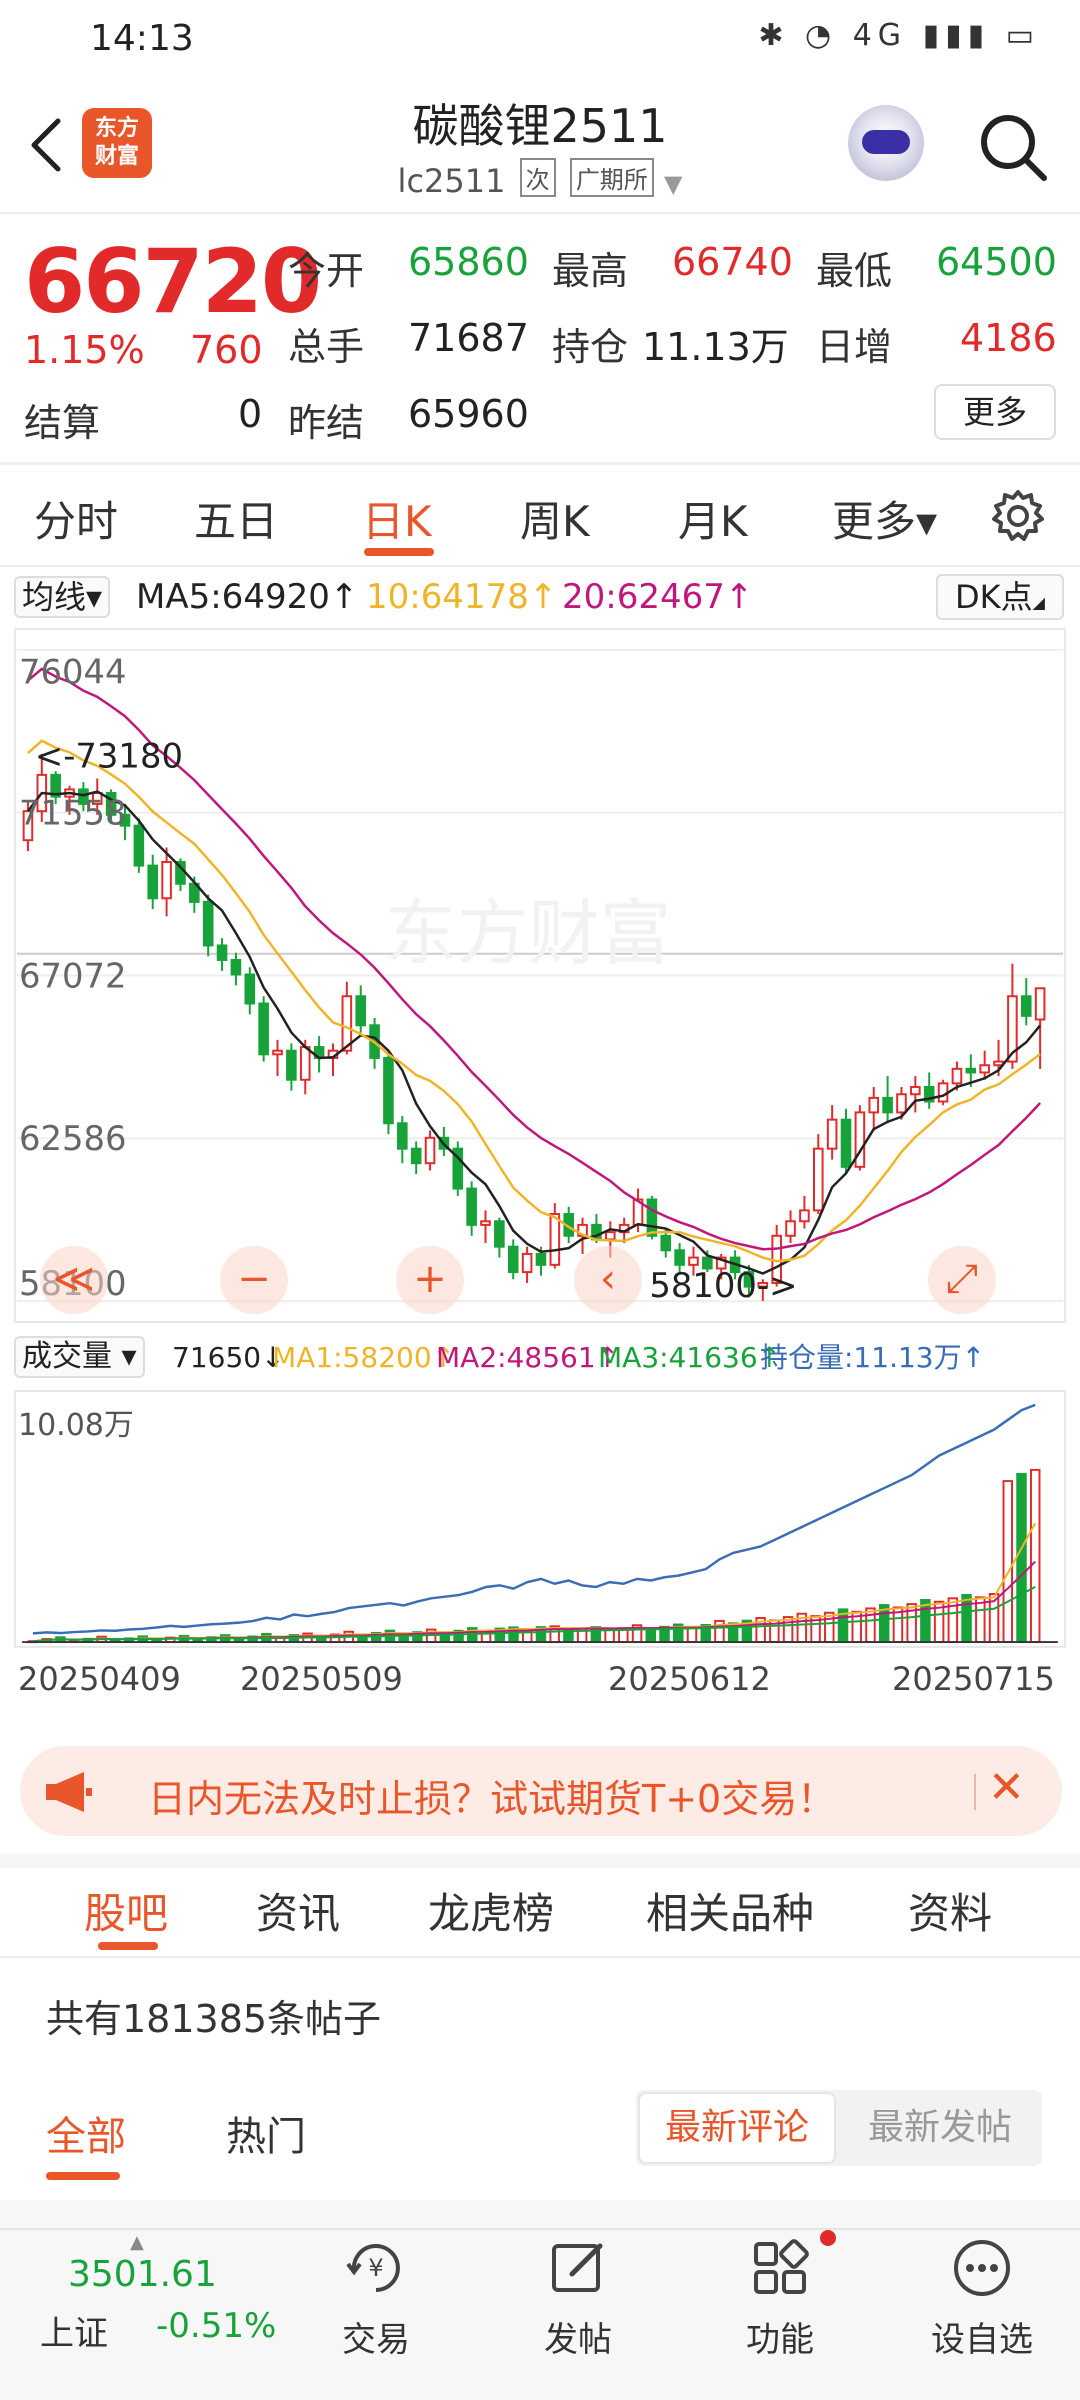 This screenshot has height=2400, width=1080. Describe the element at coordinates (1013, 147) in the screenshot. I see `search-icon` at that location.